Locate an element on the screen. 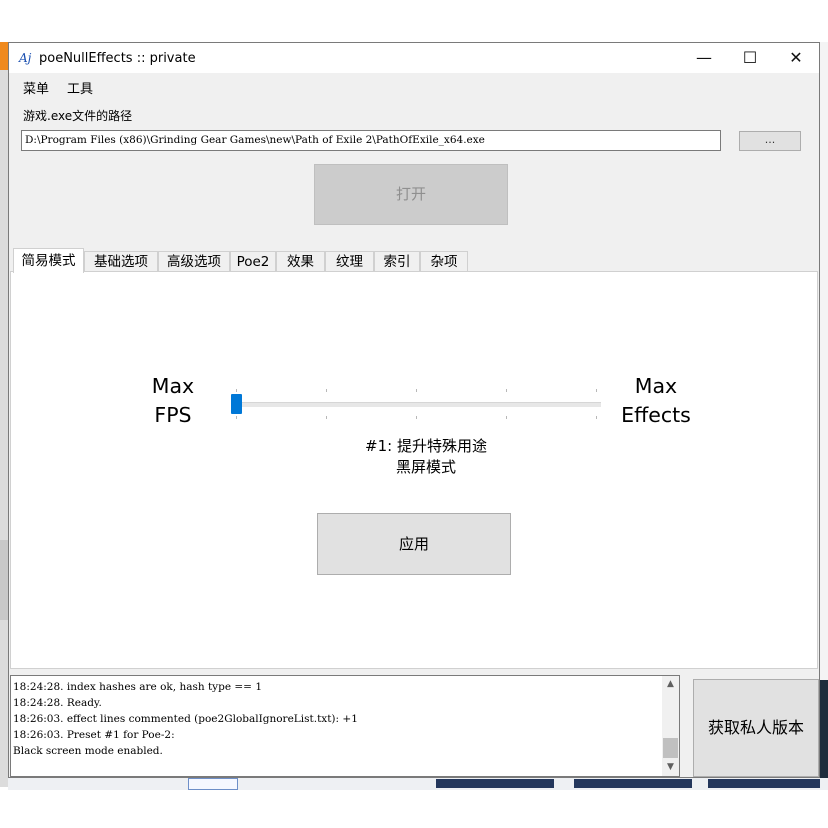  game-path-label: 游戏.exe文件的路径 is located at coordinates (78, 116).